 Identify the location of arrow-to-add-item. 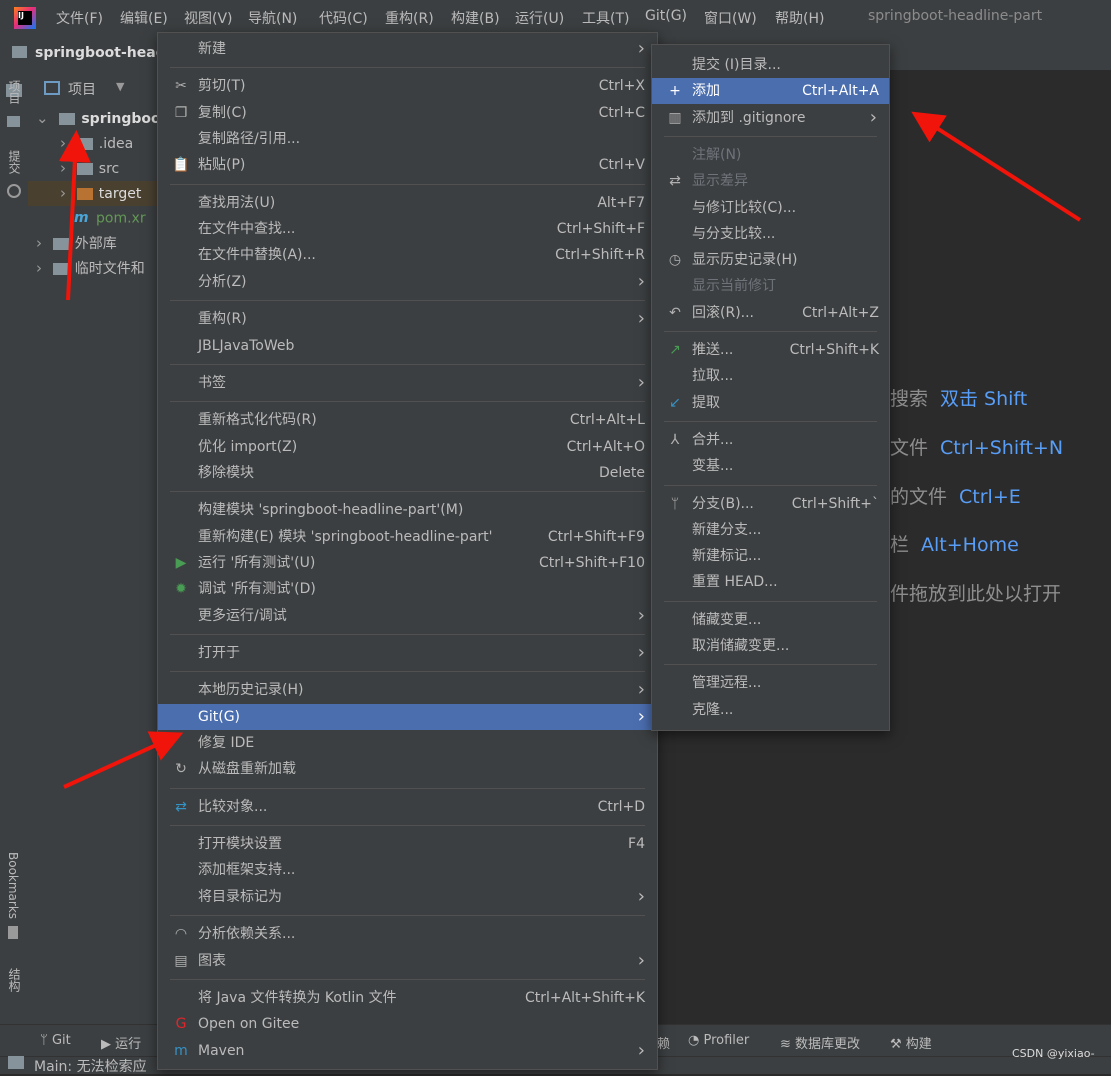
(996, 166).